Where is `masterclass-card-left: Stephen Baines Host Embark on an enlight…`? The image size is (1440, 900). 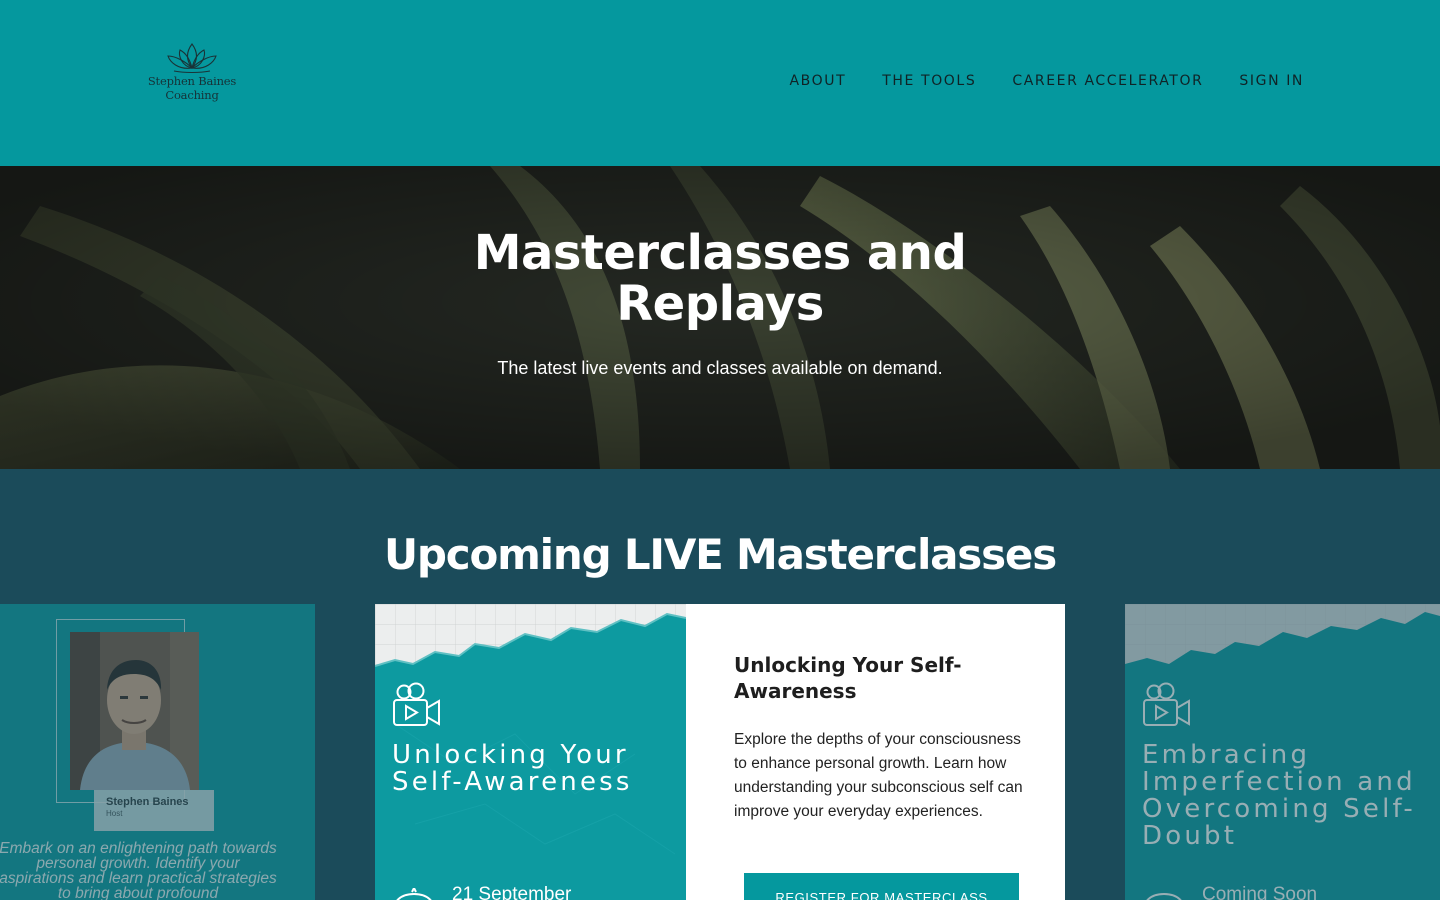 masterclass-card-left: Stephen Baines Host Embark on an enlight… is located at coordinates (157, 752).